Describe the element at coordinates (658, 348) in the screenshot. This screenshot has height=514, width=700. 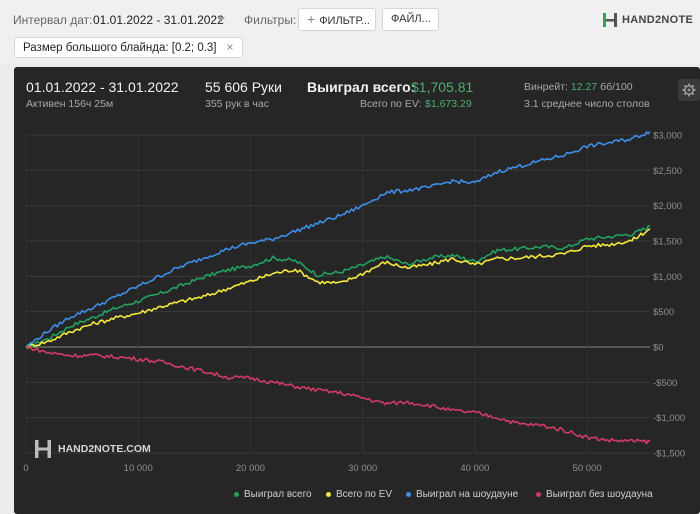
I see `y-tick-label: $0` at that location.